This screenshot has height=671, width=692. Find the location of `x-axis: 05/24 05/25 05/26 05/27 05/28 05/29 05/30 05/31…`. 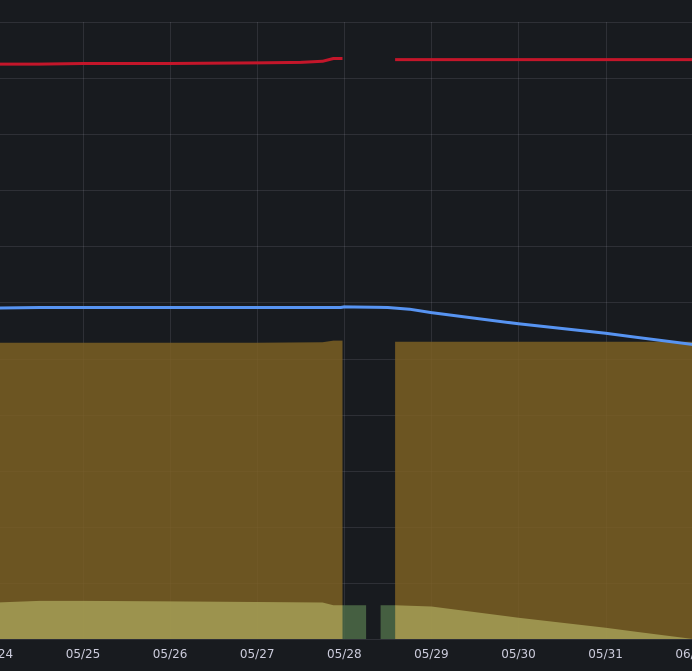

x-axis: 05/24 05/25 05/26 05/27 05/28 05/29 05/30 05/31… is located at coordinates (346, 654).